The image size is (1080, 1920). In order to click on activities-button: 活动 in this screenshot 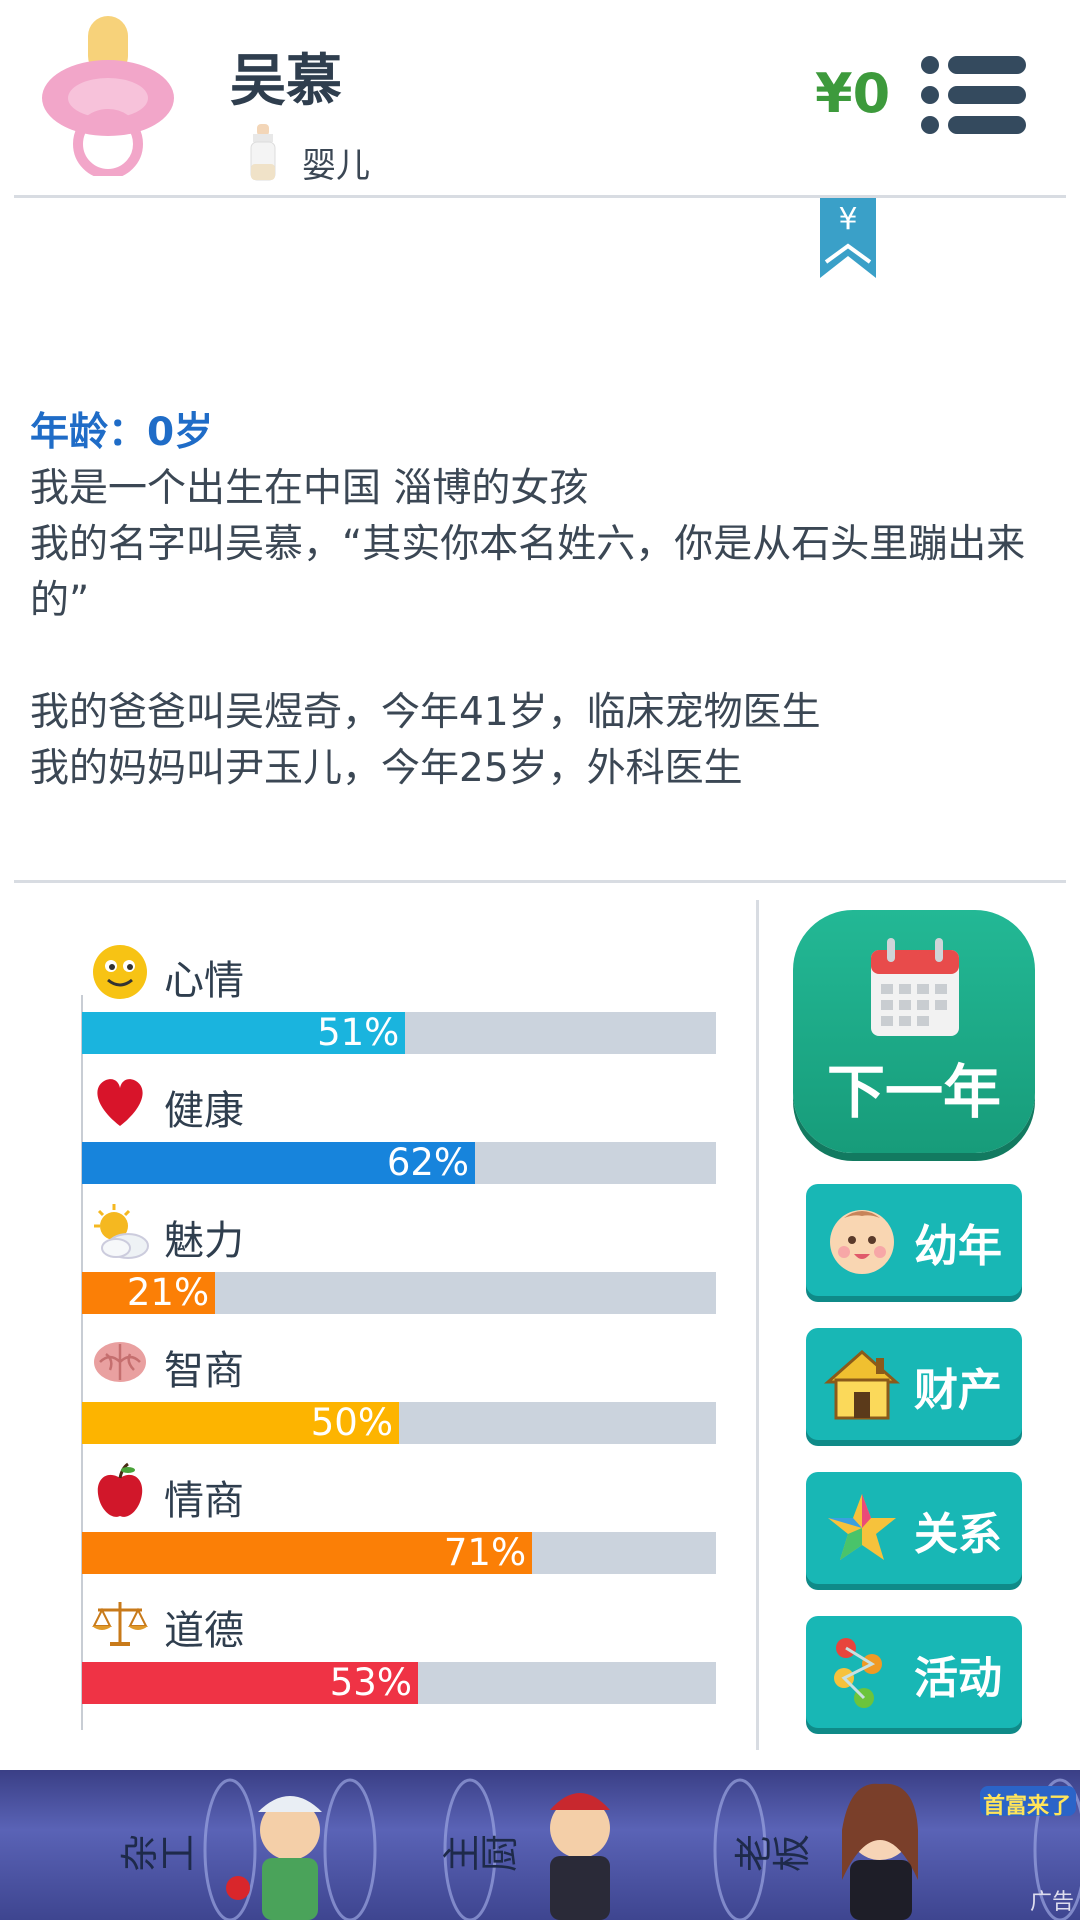, I will do `click(914, 1672)`.